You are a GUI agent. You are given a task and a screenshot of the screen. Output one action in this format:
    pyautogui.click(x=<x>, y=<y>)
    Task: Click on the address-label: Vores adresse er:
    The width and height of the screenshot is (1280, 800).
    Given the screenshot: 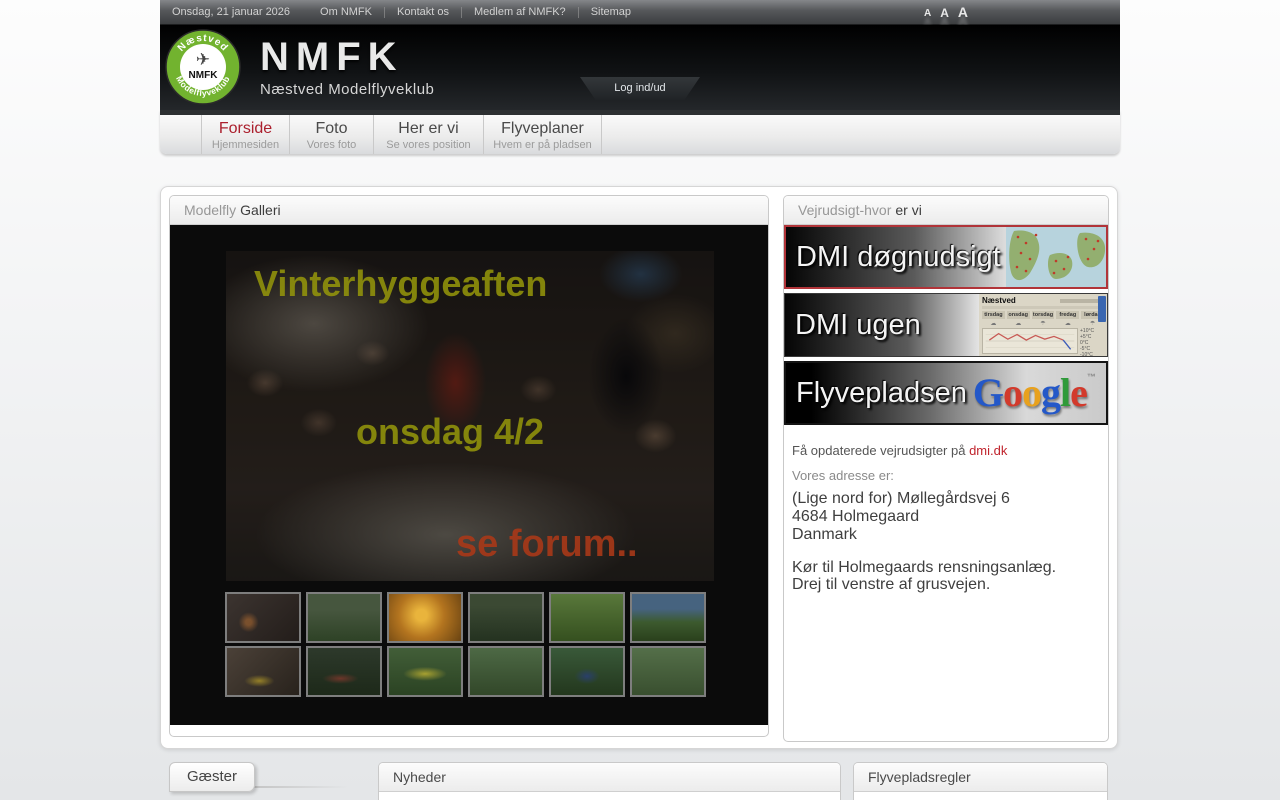 What is the action you would take?
    pyautogui.click(x=843, y=475)
    